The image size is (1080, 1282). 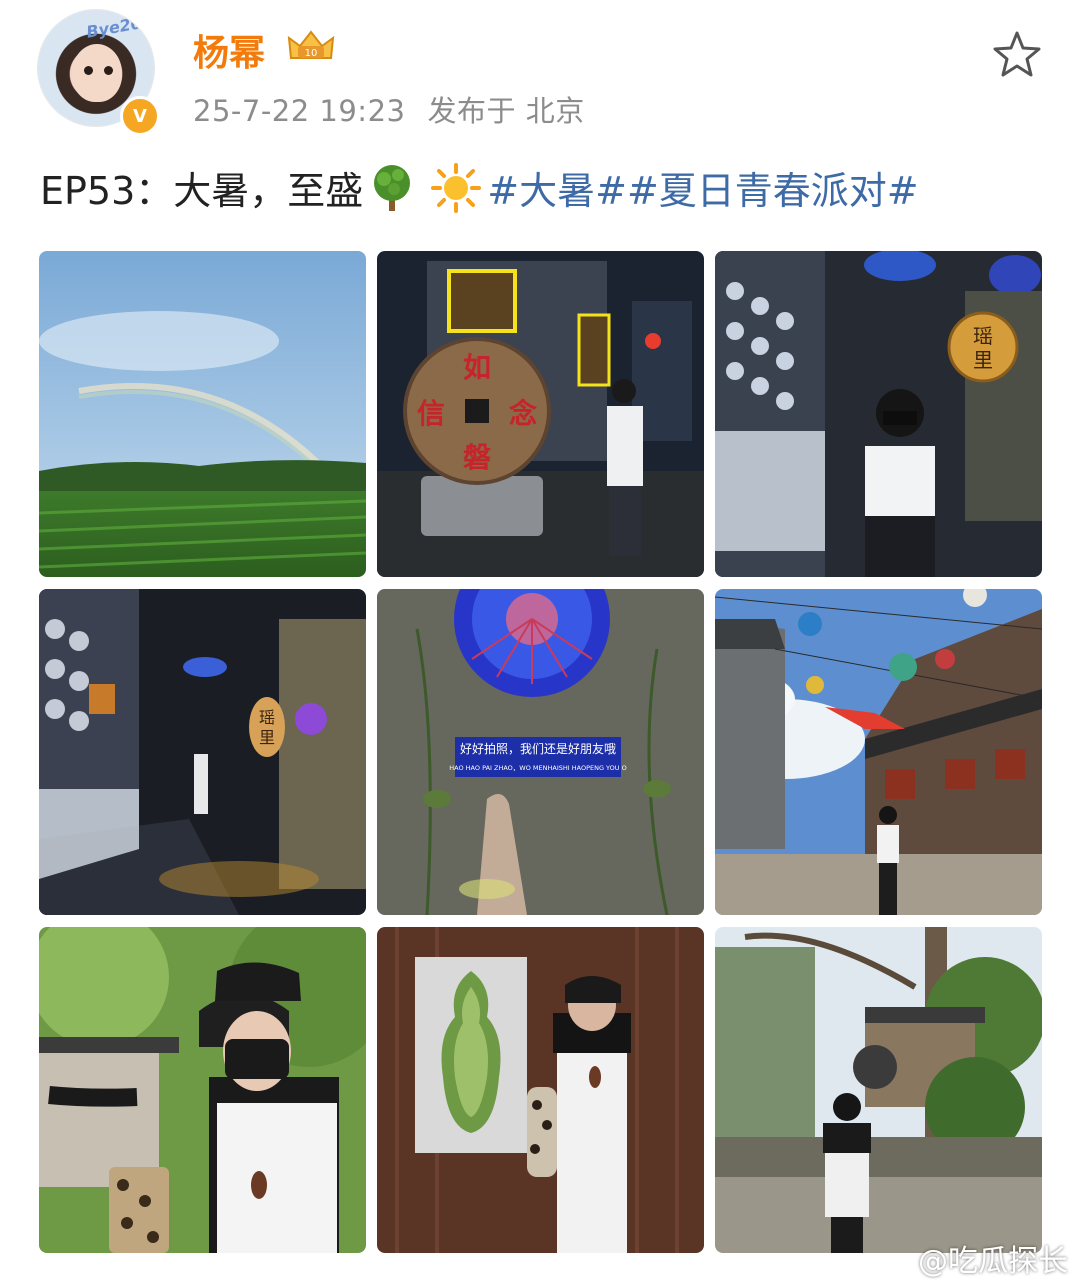 I want to click on sun-emoji-icon, so click(x=456, y=187).